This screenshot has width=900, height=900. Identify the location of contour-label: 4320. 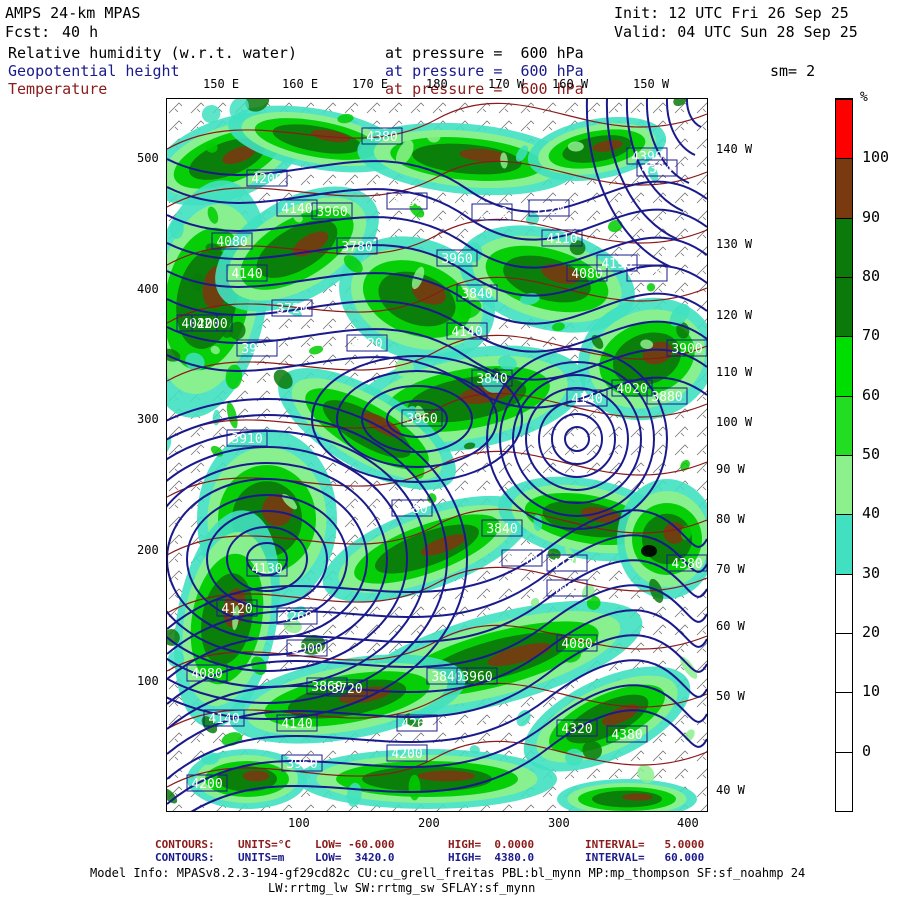
(577, 728).